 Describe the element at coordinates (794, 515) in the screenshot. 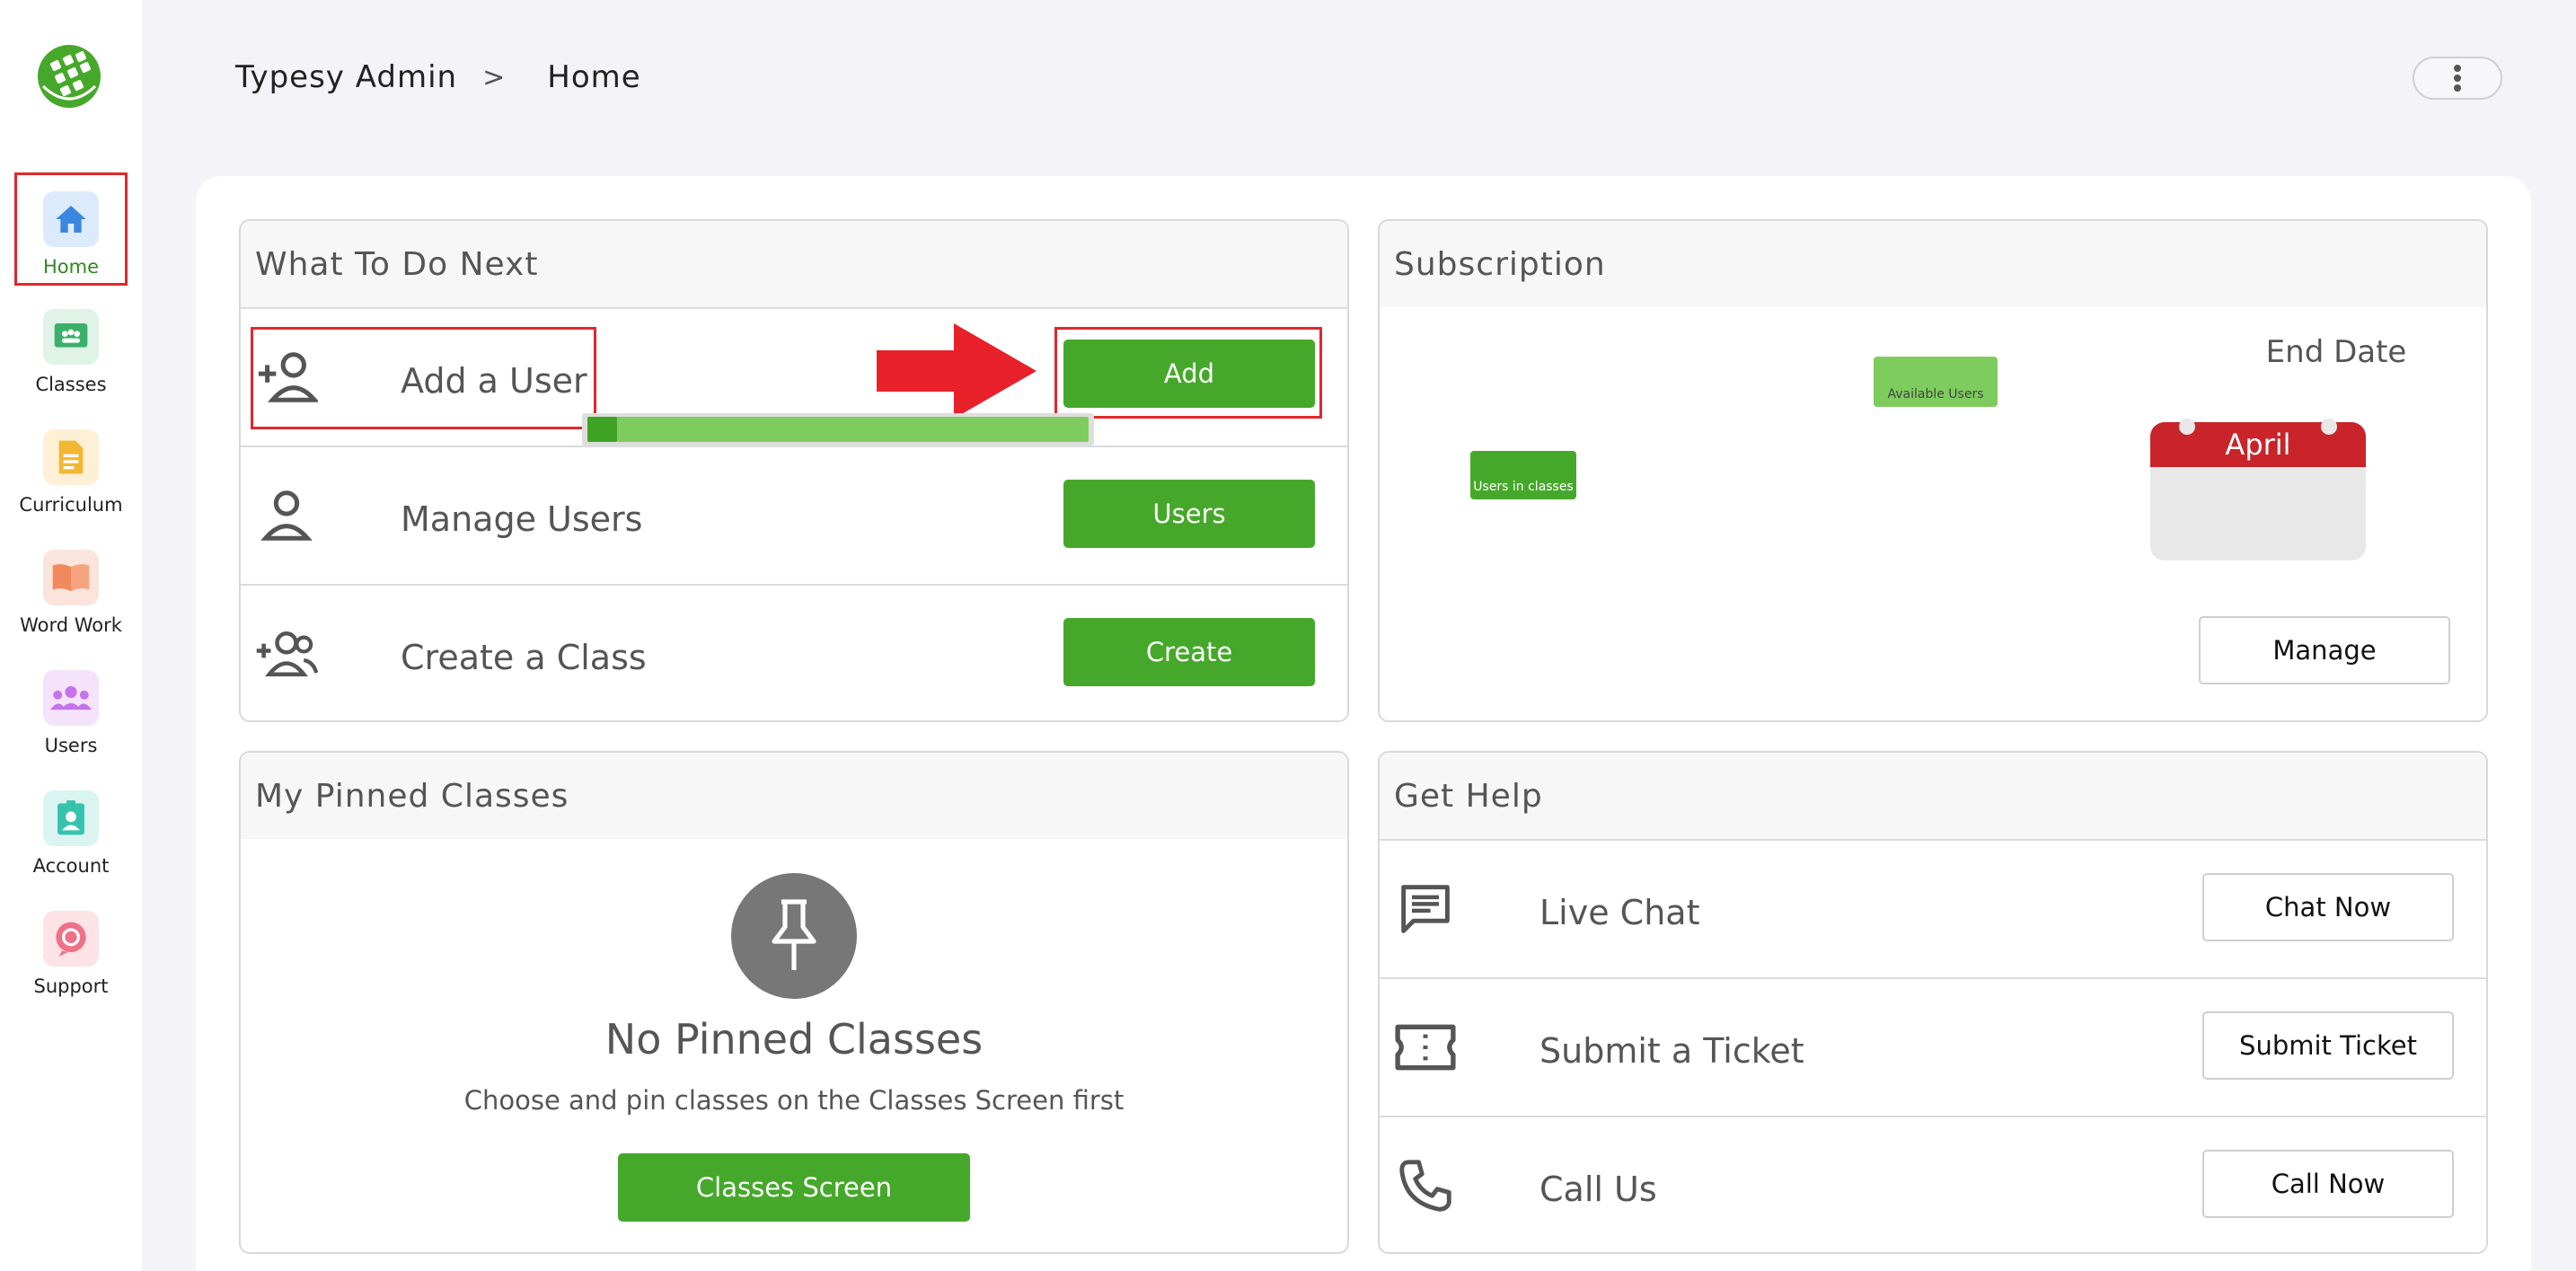

I see `task-row-manage-users: Manage Users Users` at that location.